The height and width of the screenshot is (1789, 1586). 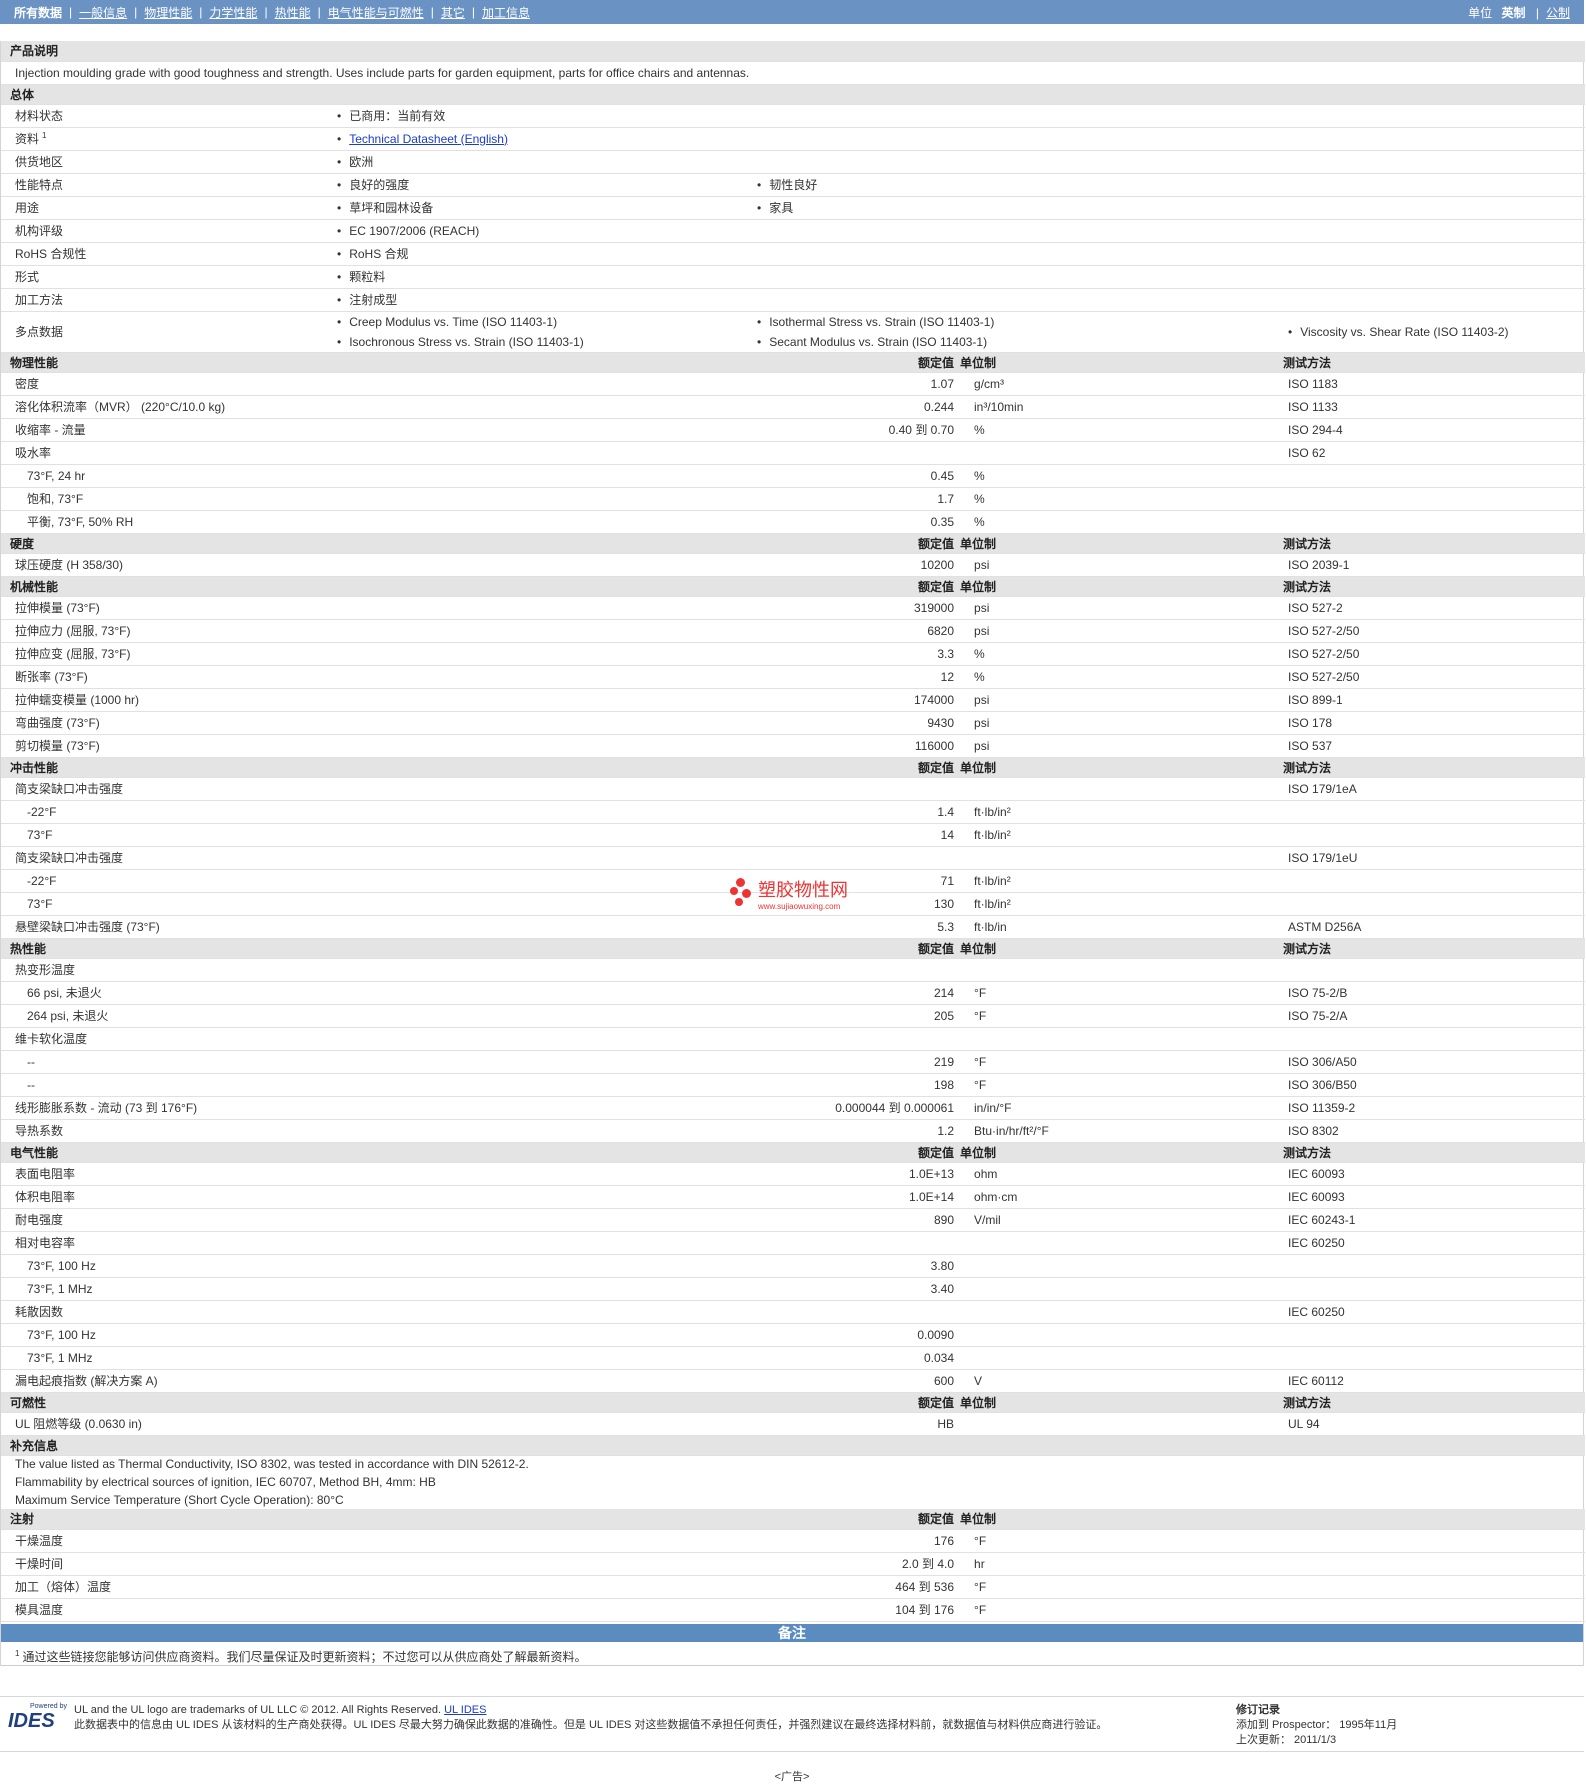 I want to click on property-row: 漏电起痕指数 (解决方案 A) 600 V IEC 60112, so click(x=793, y=1381).